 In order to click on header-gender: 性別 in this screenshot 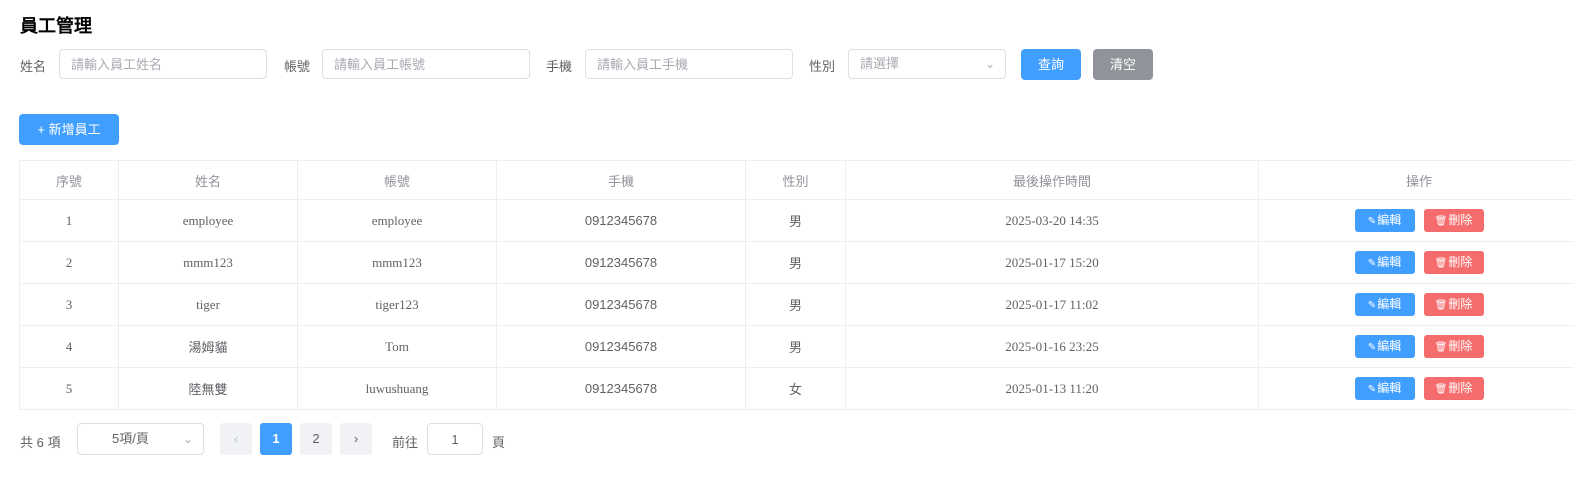, I will do `click(795, 180)`.